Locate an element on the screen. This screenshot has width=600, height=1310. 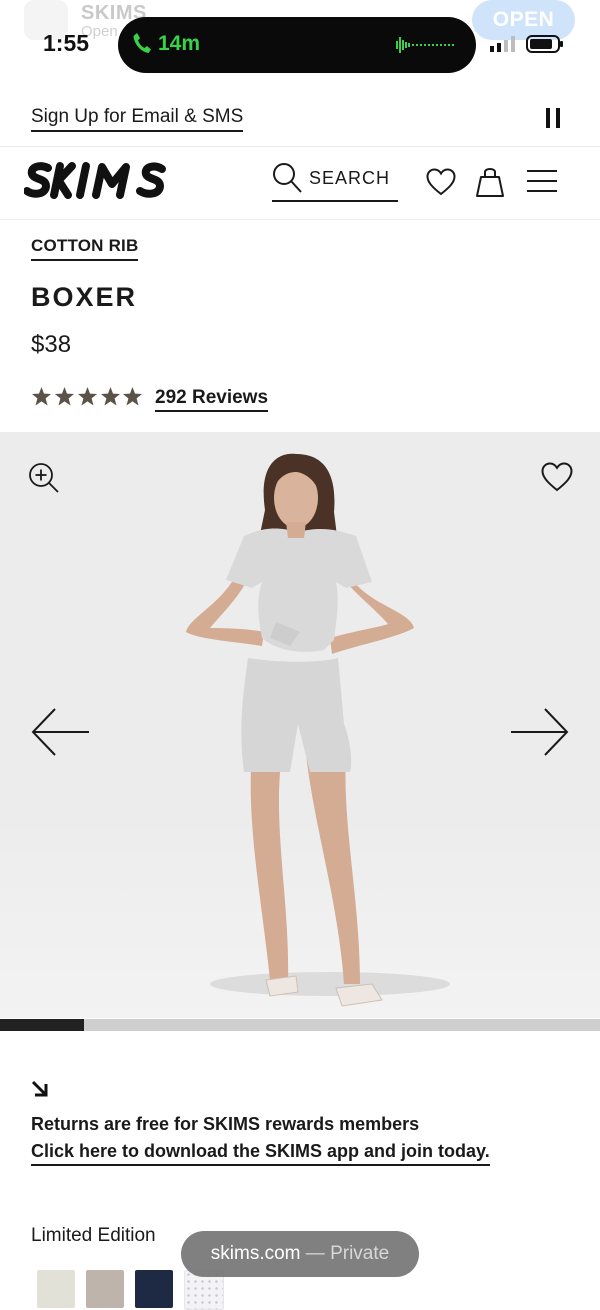
rating-stars is located at coordinates (87, 396).